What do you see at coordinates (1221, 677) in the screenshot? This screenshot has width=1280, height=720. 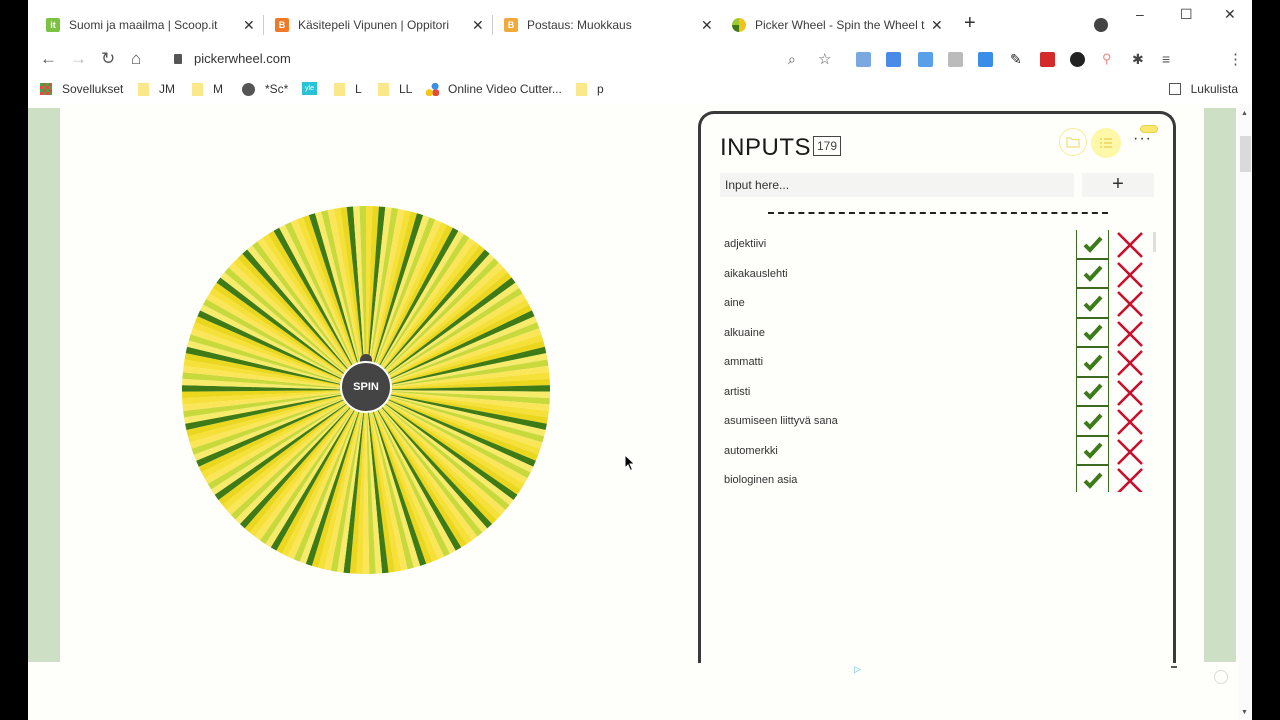 I see `close-ad-icon` at bounding box center [1221, 677].